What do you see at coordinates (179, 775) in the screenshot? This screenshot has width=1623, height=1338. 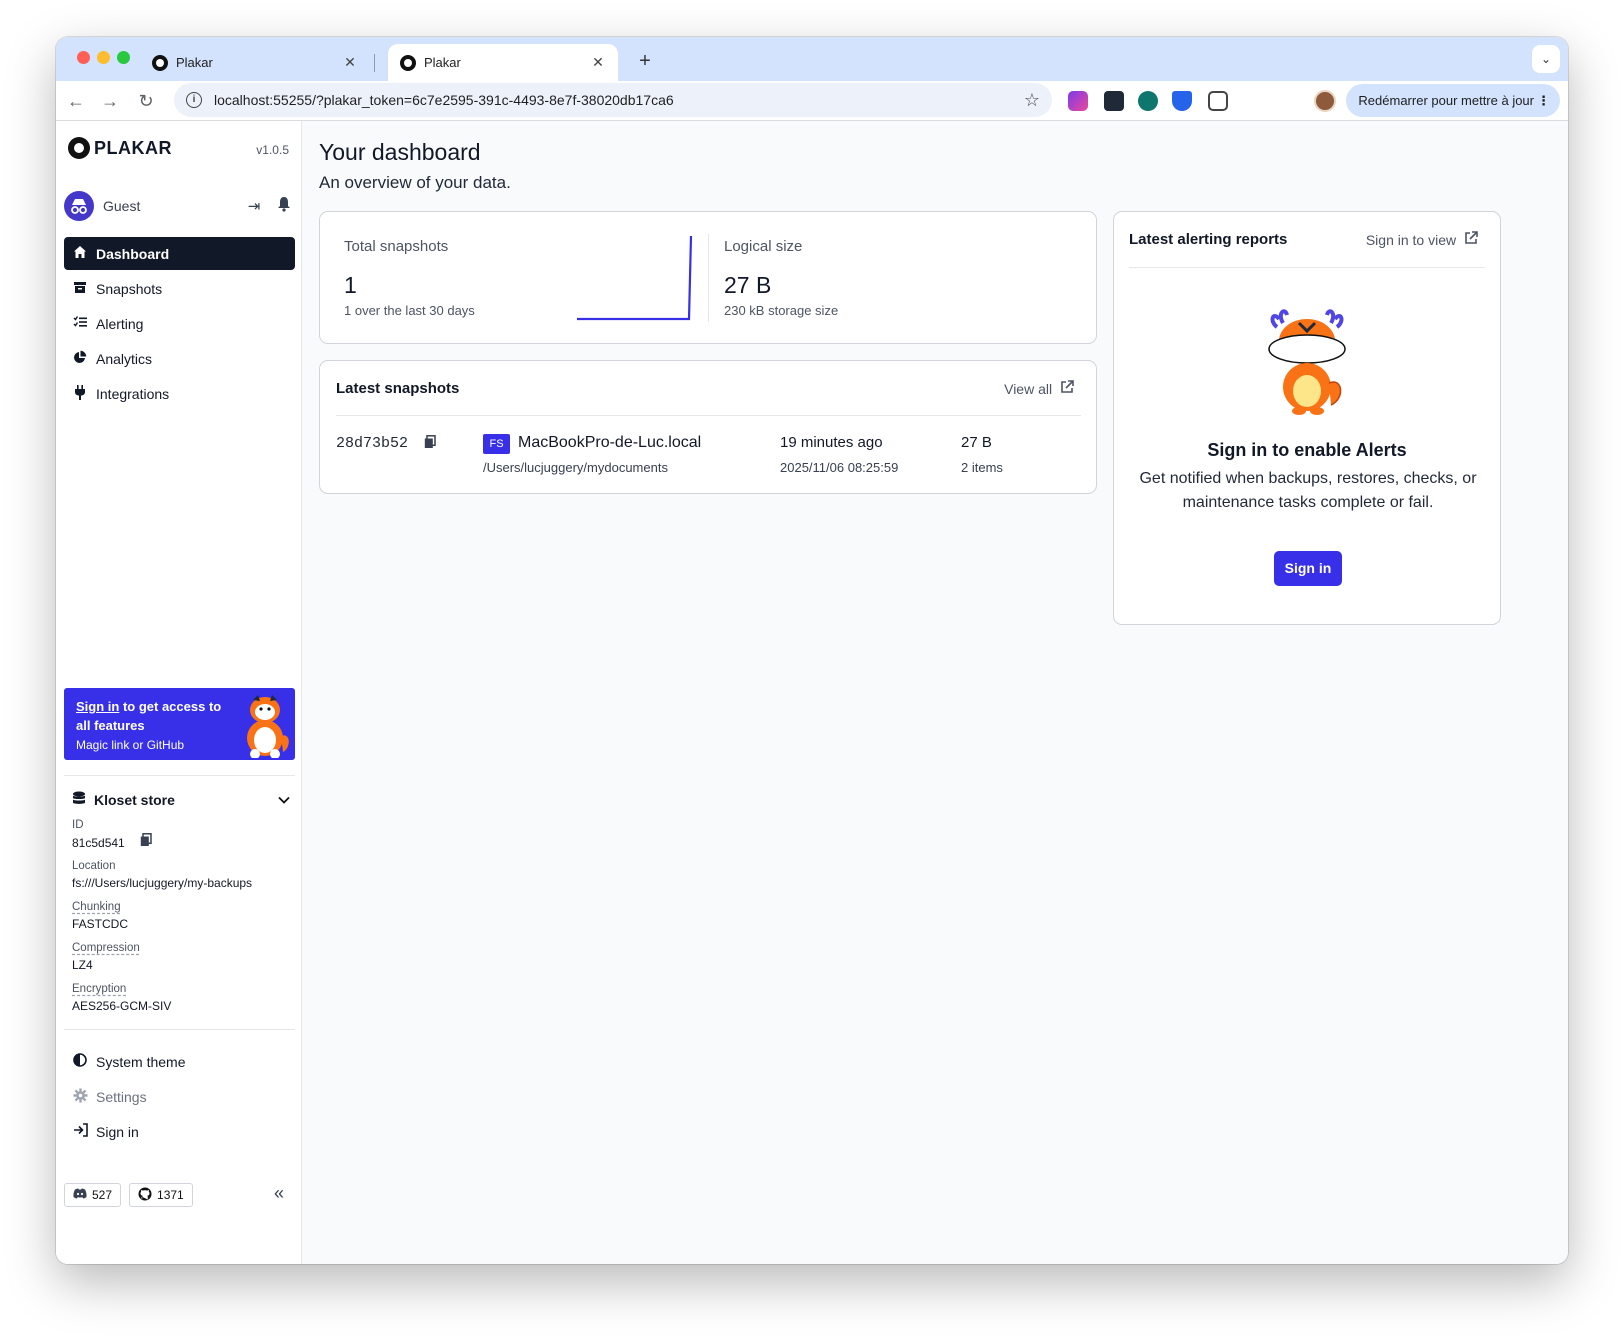 I see `sidebar-divider` at bounding box center [179, 775].